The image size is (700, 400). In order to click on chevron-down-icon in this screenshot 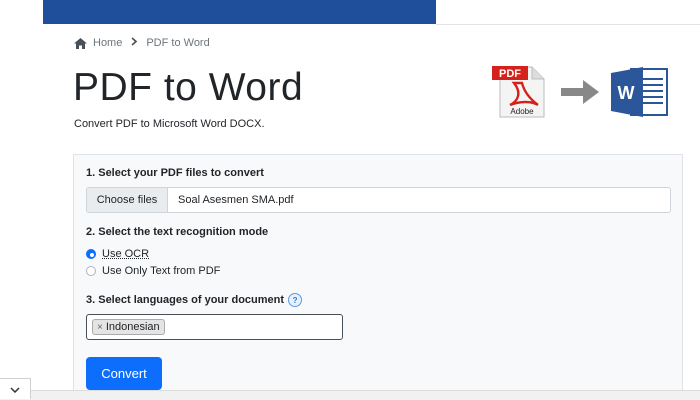, I will do `click(15, 389)`.